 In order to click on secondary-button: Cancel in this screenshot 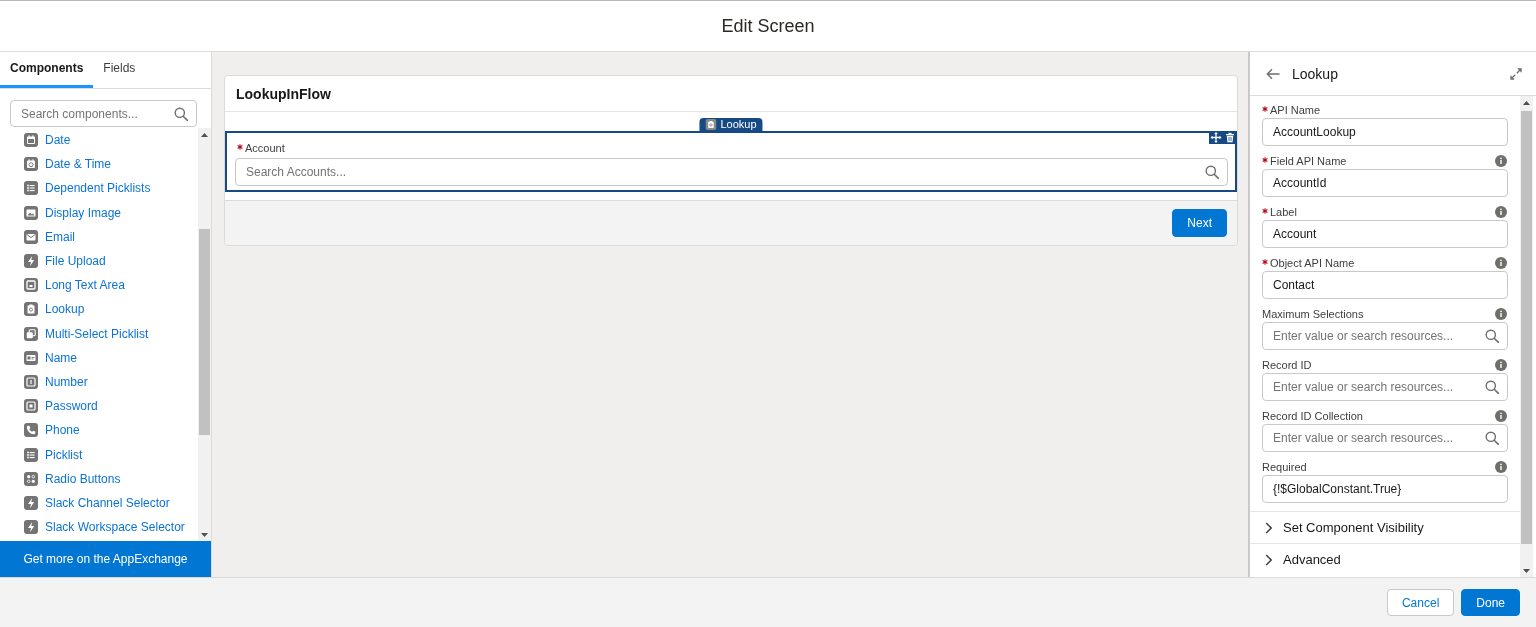, I will do `click(1420, 602)`.